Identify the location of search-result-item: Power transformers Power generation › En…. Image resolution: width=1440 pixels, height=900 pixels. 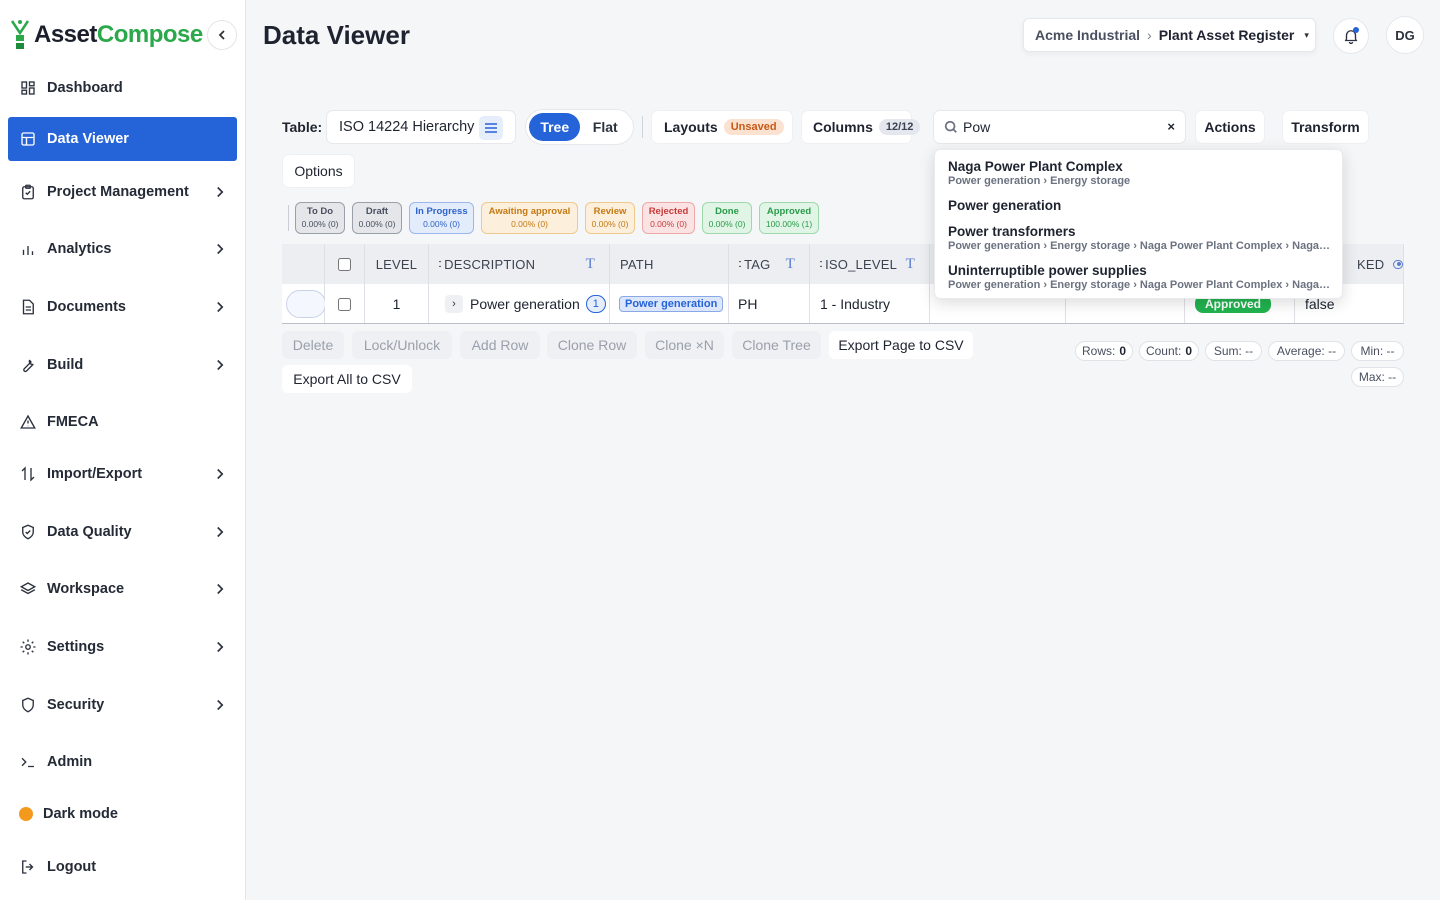
(1140, 238).